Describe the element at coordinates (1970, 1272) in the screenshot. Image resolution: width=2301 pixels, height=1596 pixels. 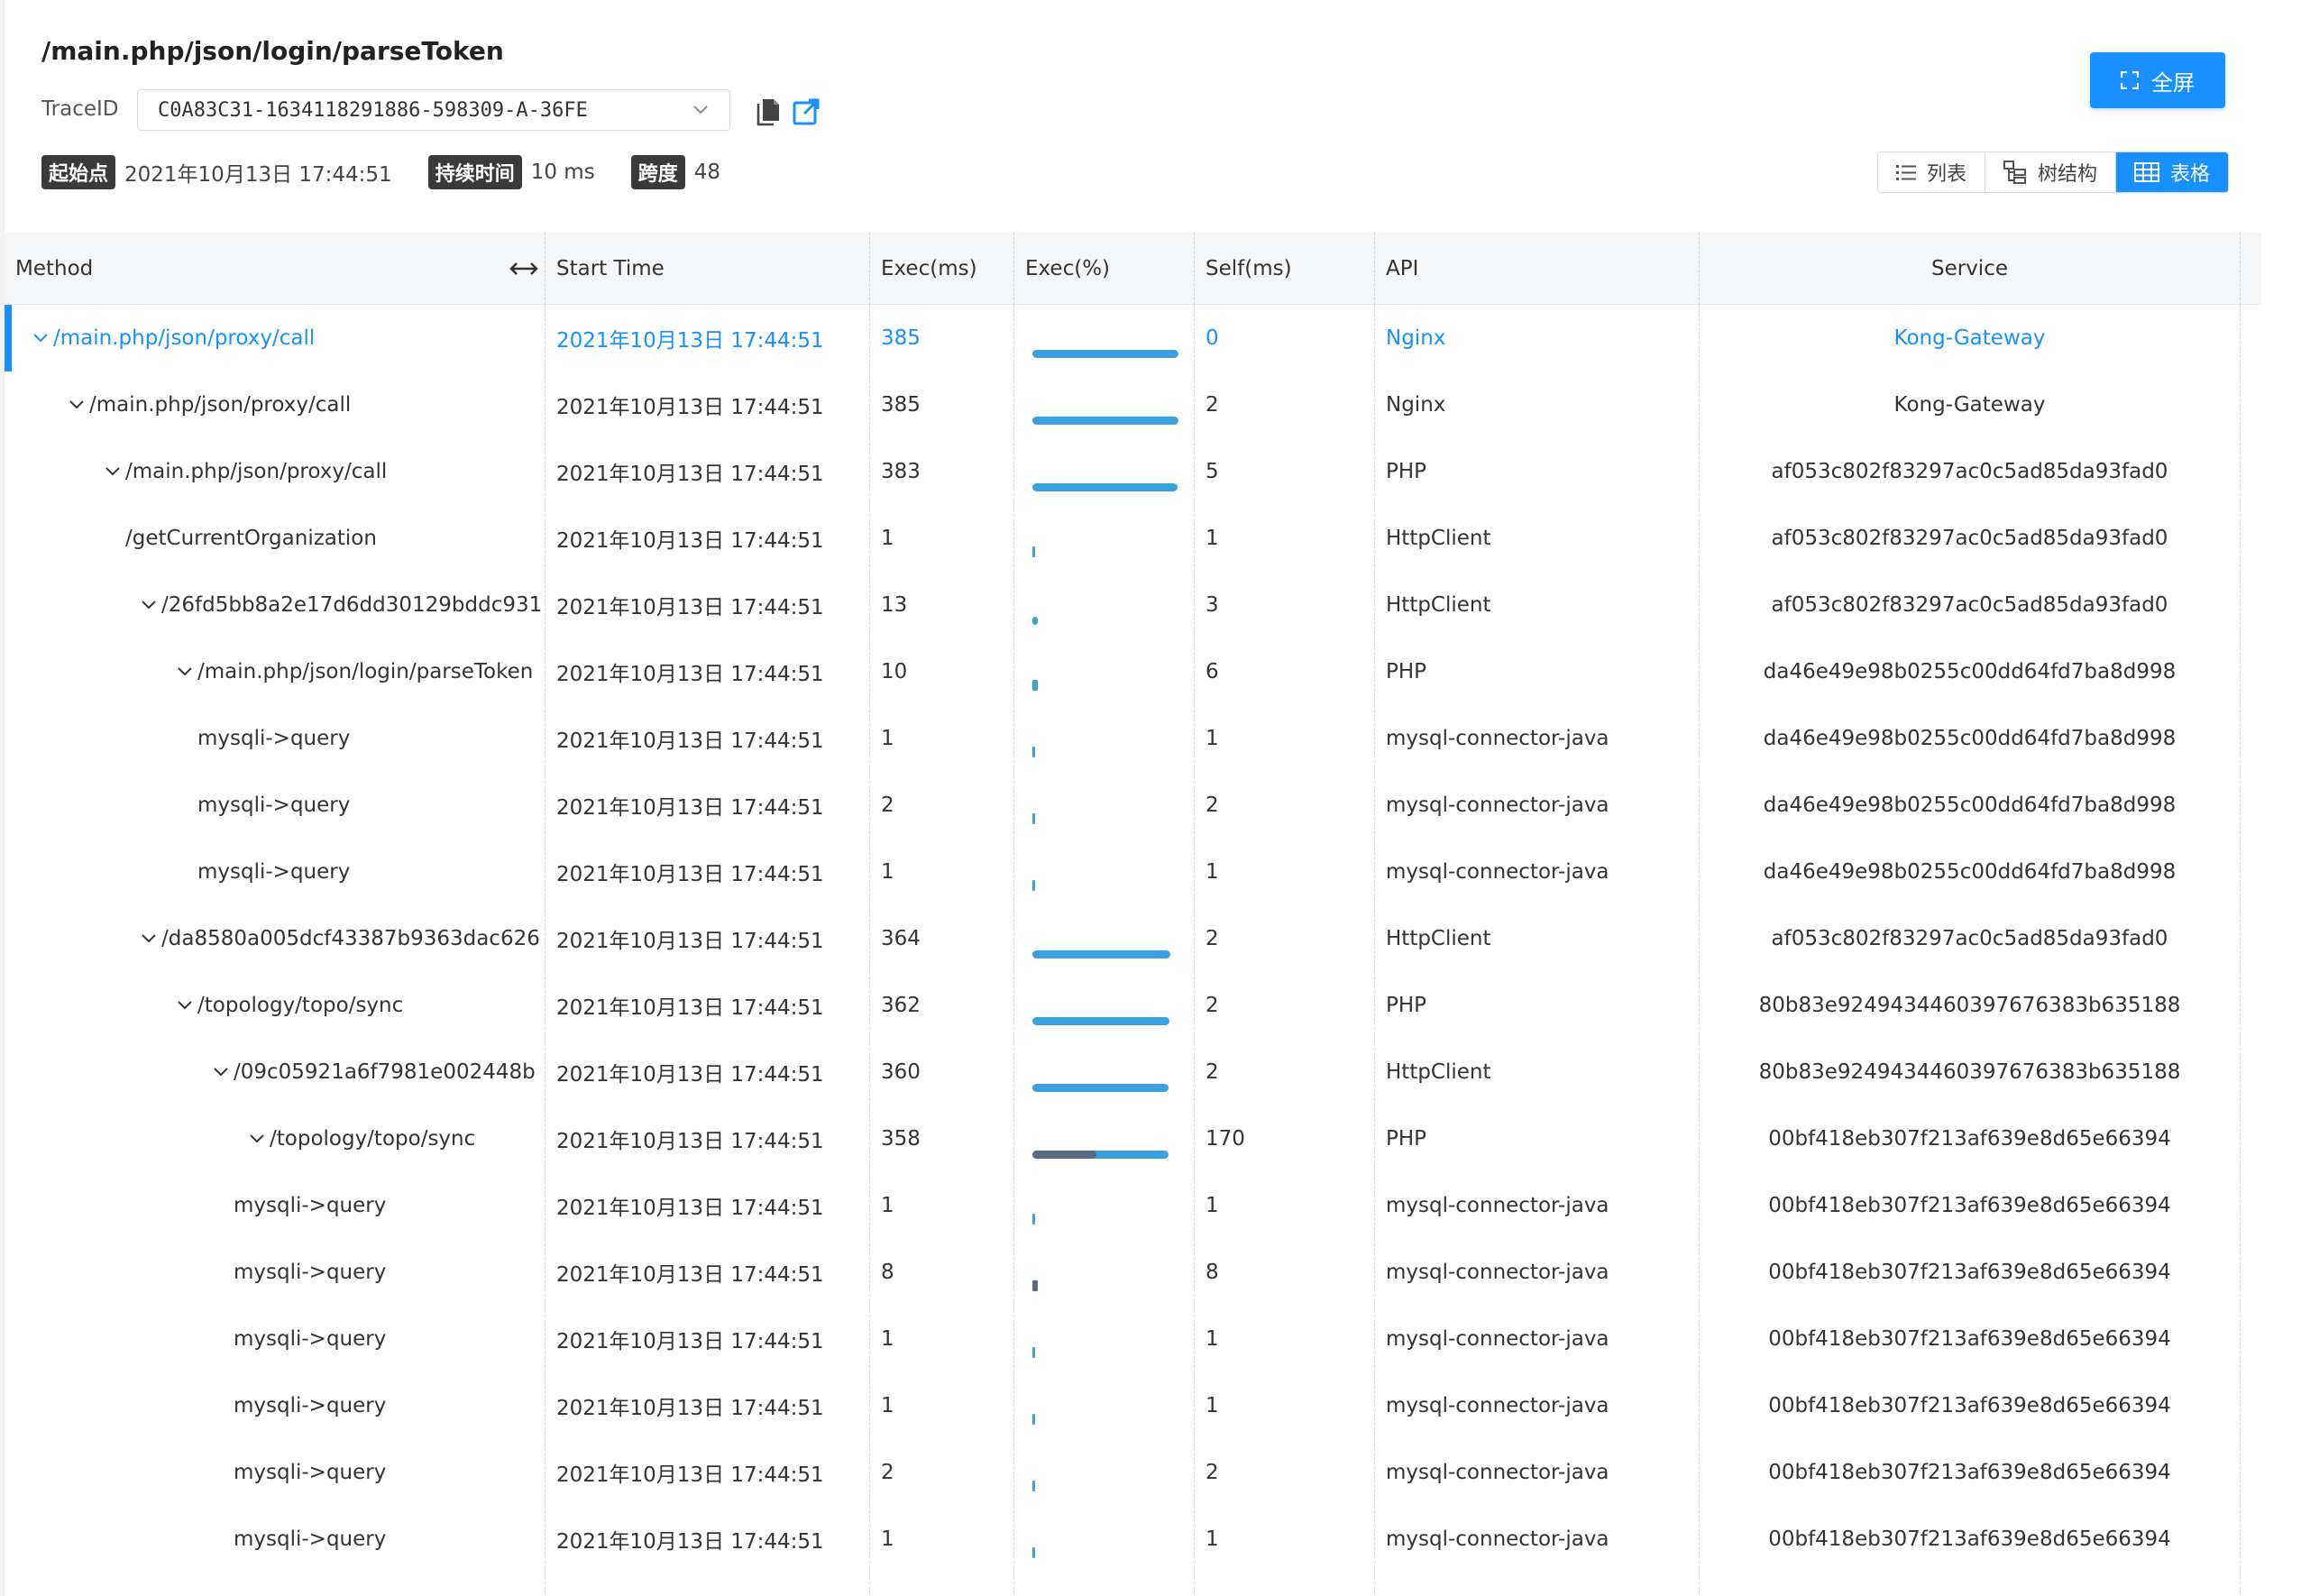
I see `cell-service-text: 00bf418eb307f213af639e8d65e66394` at that location.